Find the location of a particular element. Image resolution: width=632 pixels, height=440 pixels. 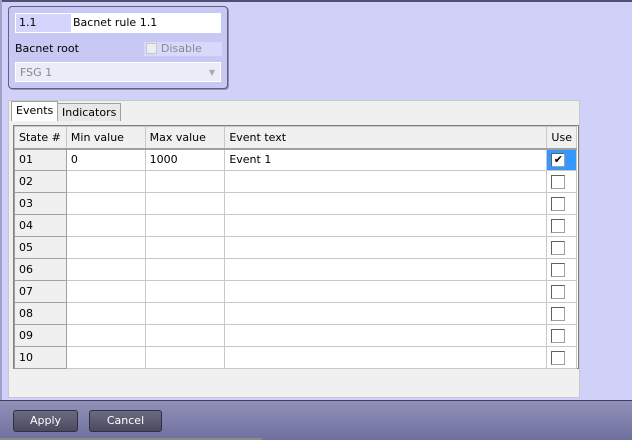

table-row: 08 is located at coordinates (295, 313).